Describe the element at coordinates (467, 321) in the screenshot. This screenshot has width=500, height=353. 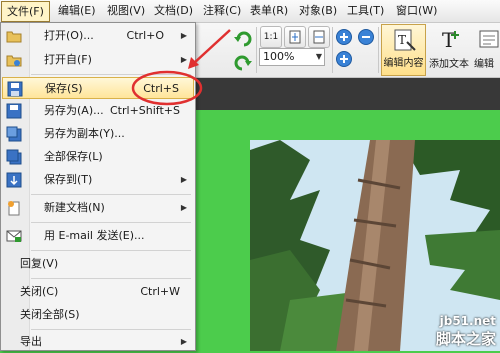
I see `watermark-url: jb51.net` at that location.